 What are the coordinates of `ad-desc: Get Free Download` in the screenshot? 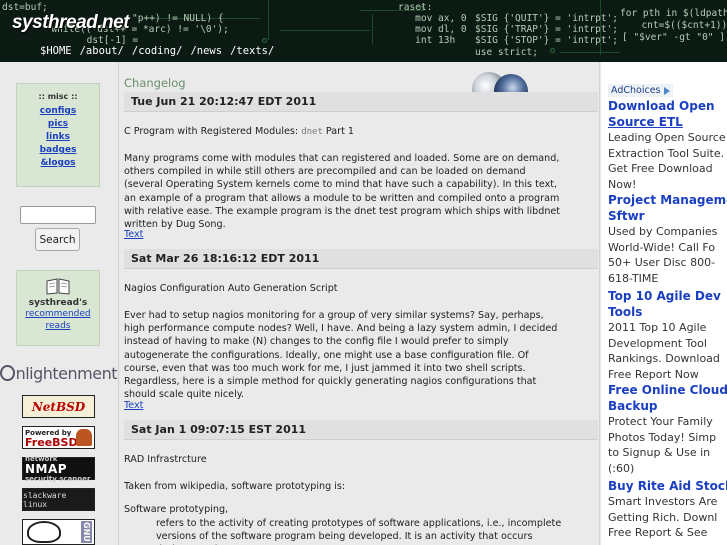 It's located at (660, 168).